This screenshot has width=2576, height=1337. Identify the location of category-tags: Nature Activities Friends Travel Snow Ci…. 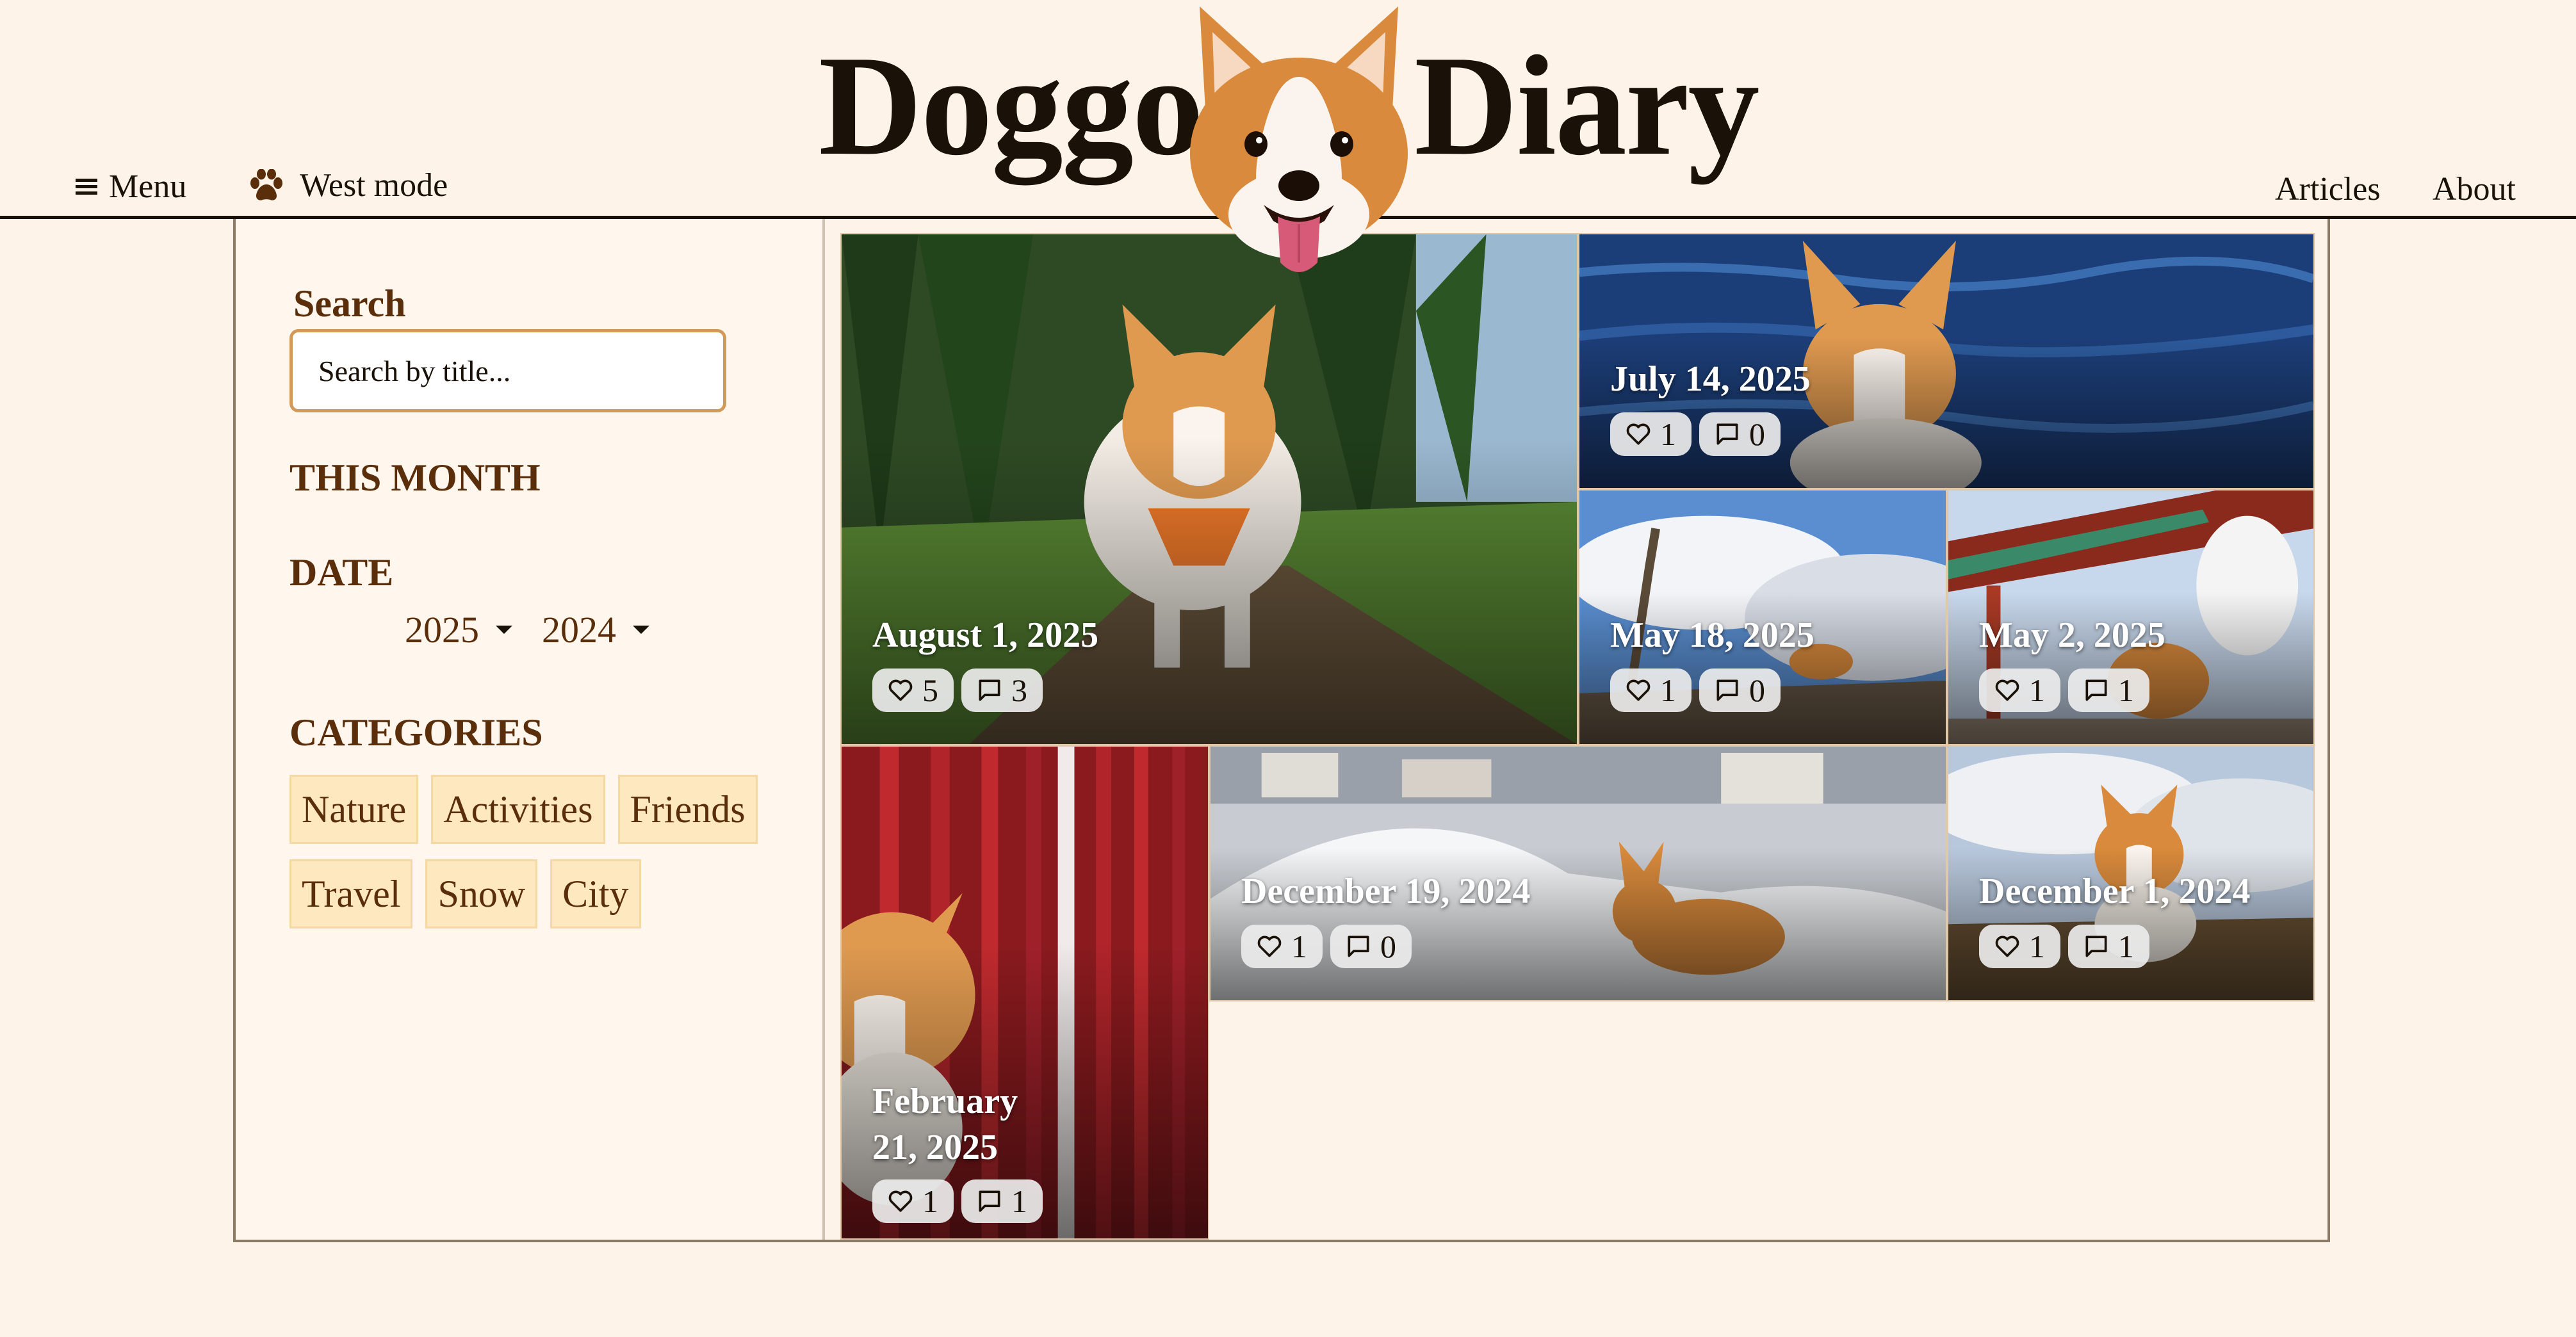
(545, 851).